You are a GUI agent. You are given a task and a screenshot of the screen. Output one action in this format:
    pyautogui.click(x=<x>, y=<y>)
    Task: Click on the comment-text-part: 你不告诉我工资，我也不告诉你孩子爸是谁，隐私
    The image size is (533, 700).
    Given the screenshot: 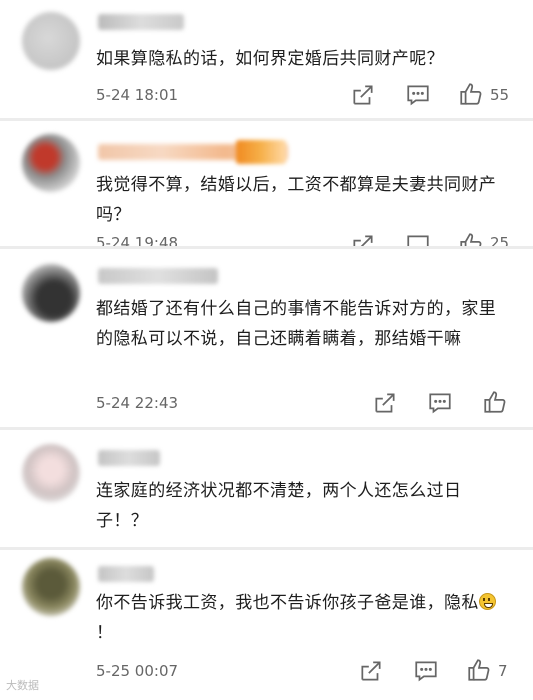 What is the action you would take?
    pyautogui.click(x=287, y=603)
    